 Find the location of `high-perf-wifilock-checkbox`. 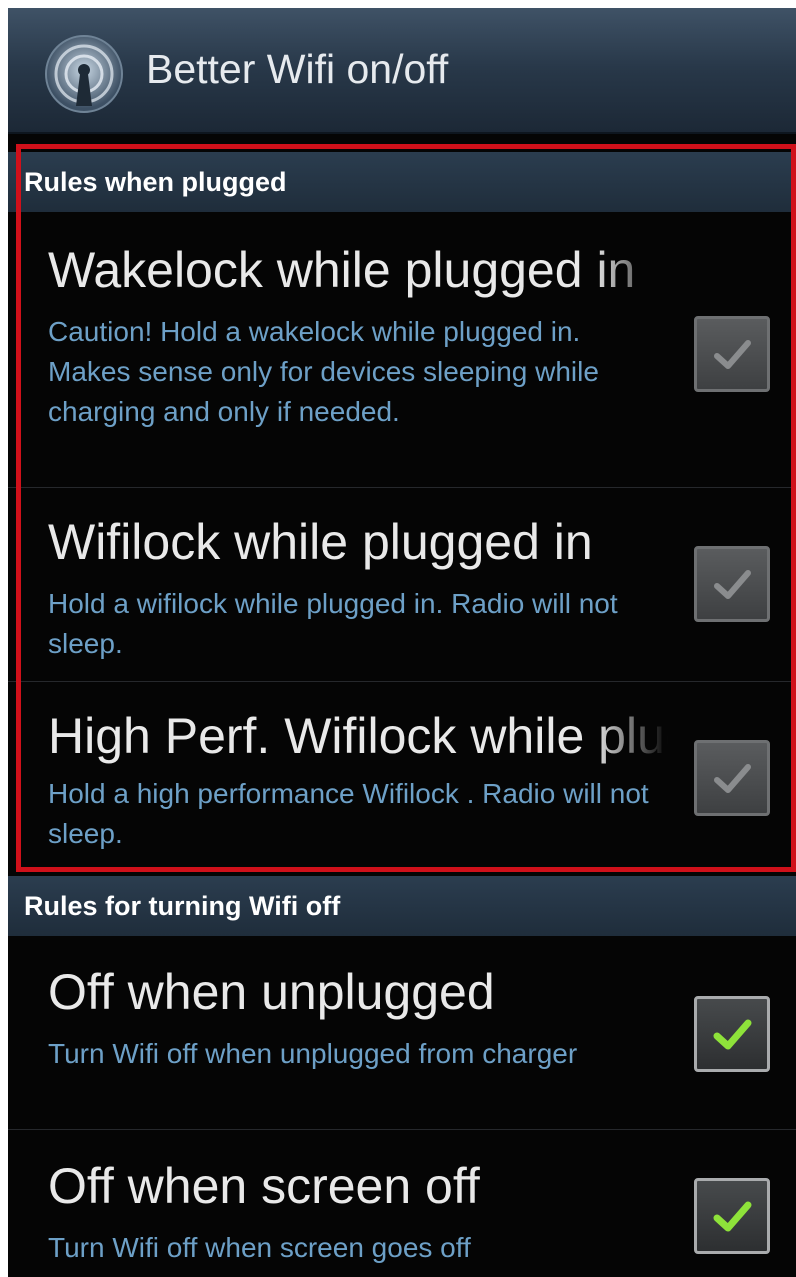

high-perf-wifilock-checkbox is located at coordinates (732, 778).